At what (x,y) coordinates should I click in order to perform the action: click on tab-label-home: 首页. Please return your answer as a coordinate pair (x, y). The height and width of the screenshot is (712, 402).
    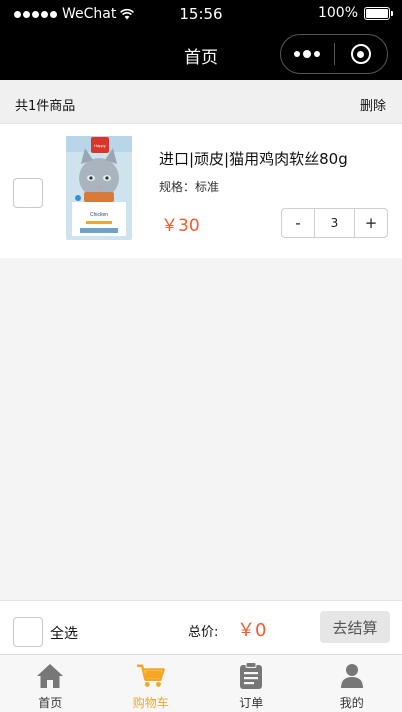
    Looking at the image, I should click on (50, 703).